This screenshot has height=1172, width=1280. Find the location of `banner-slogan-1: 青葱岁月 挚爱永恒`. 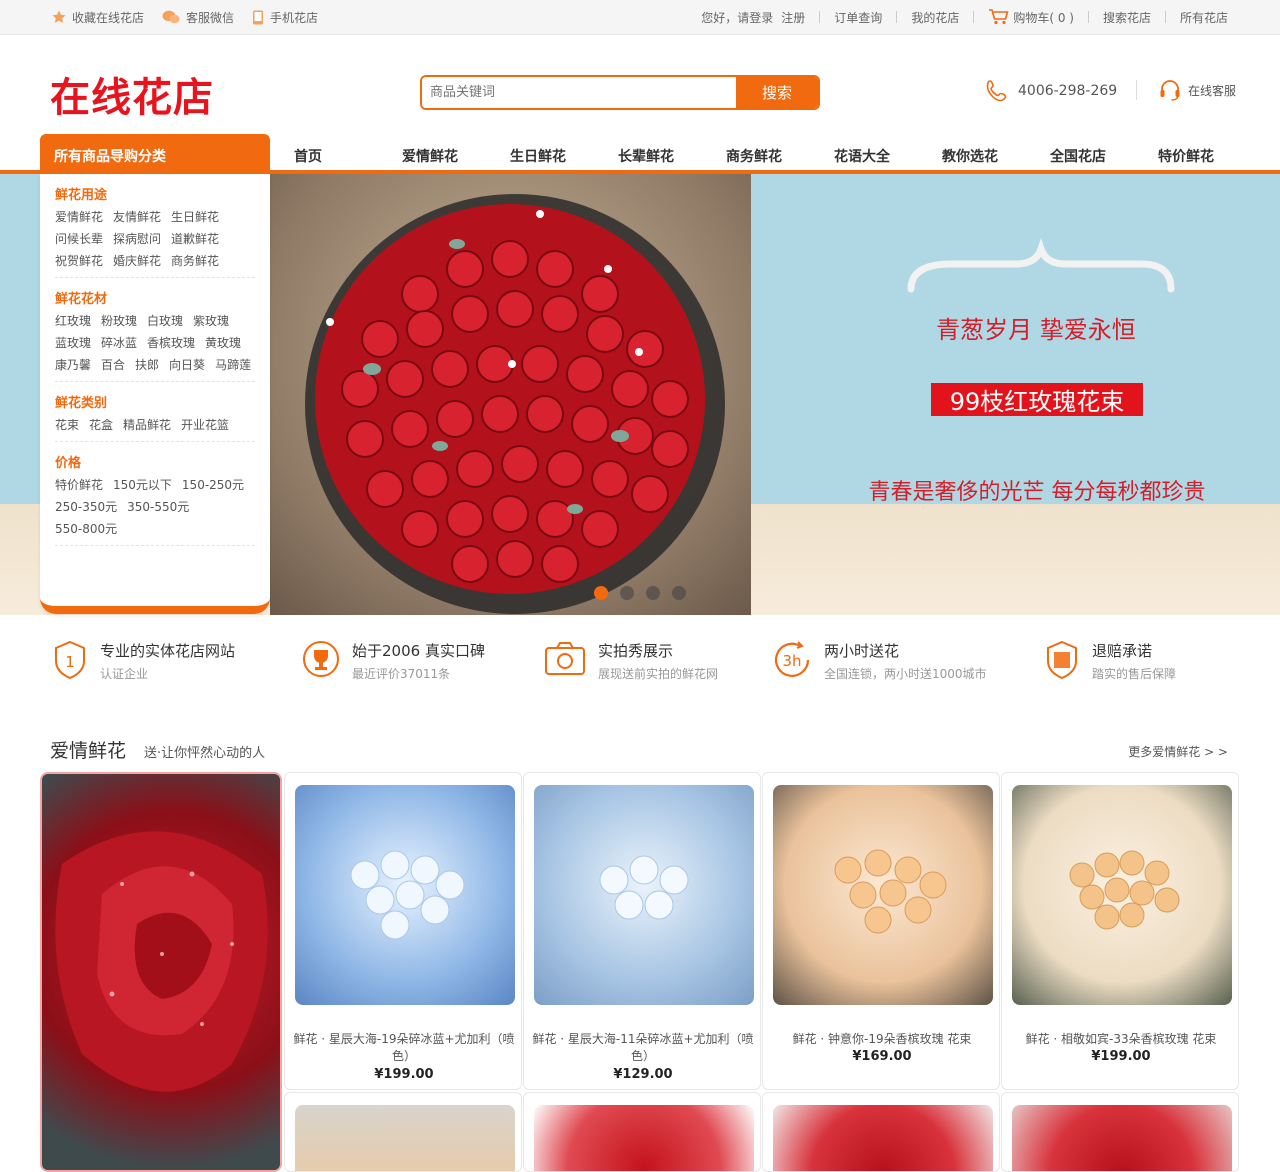

banner-slogan-1: 青葱岁月 挚爱永恒 is located at coordinates (1036, 330).